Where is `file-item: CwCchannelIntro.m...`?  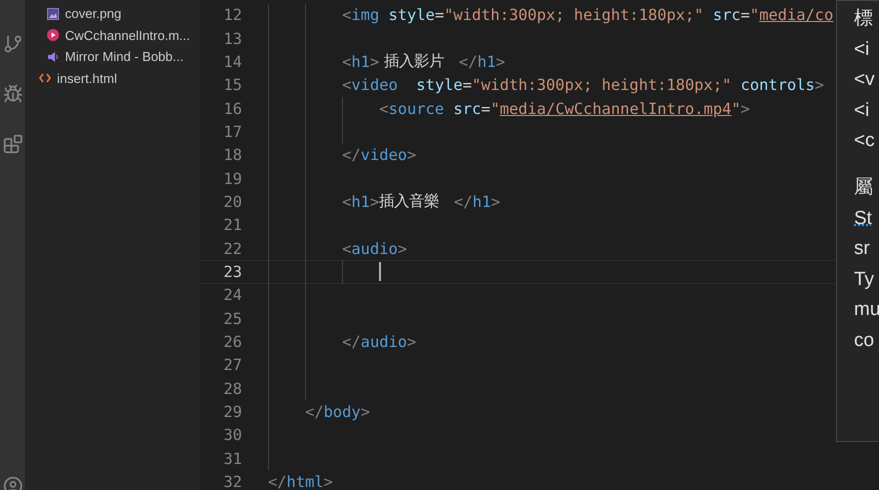 file-item: CwCchannelIntro.m... is located at coordinates (127, 35).